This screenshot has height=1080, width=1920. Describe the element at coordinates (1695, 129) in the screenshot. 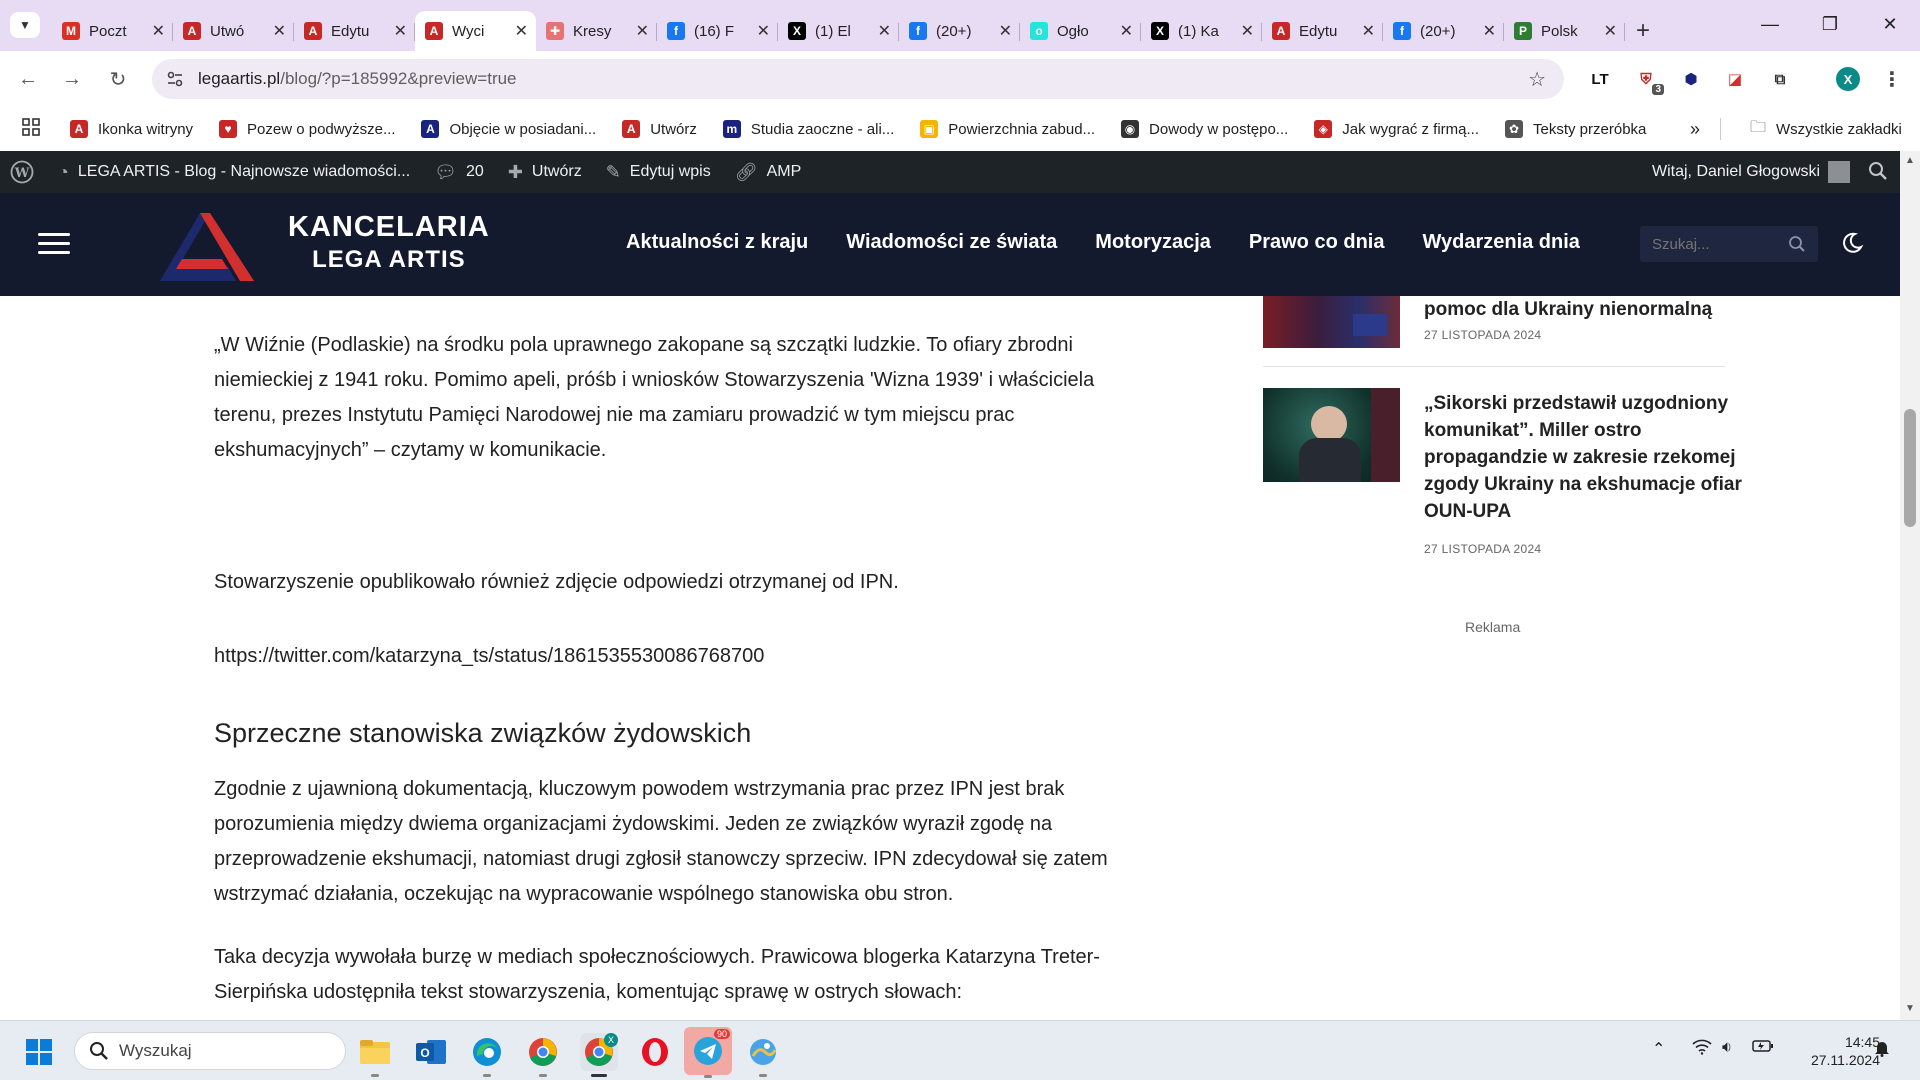

I see `more-bookmarks-icon: »` at that location.